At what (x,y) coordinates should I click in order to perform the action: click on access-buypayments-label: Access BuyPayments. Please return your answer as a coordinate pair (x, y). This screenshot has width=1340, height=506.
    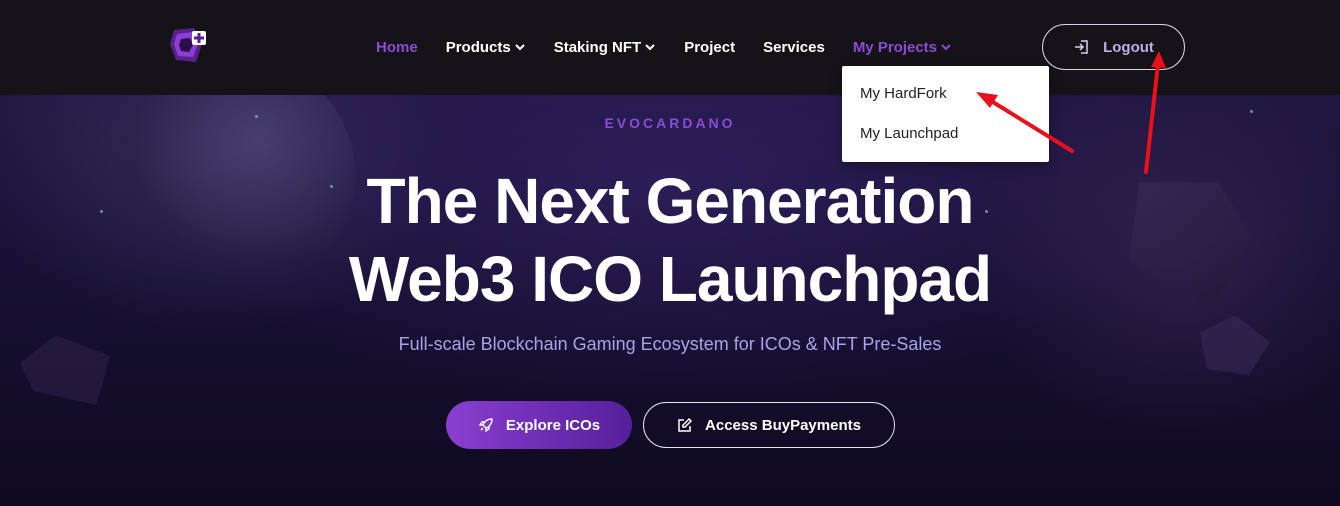
    Looking at the image, I should click on (783, 425).